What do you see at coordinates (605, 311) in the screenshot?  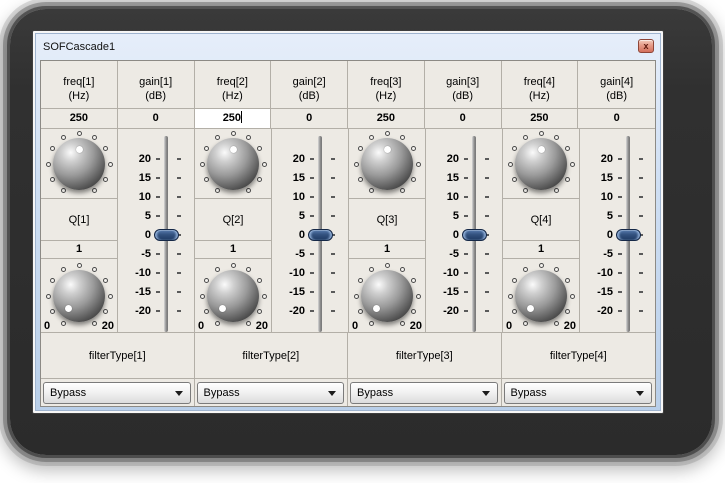 I see `tick-label: -20` at bounding box center [605, 311].